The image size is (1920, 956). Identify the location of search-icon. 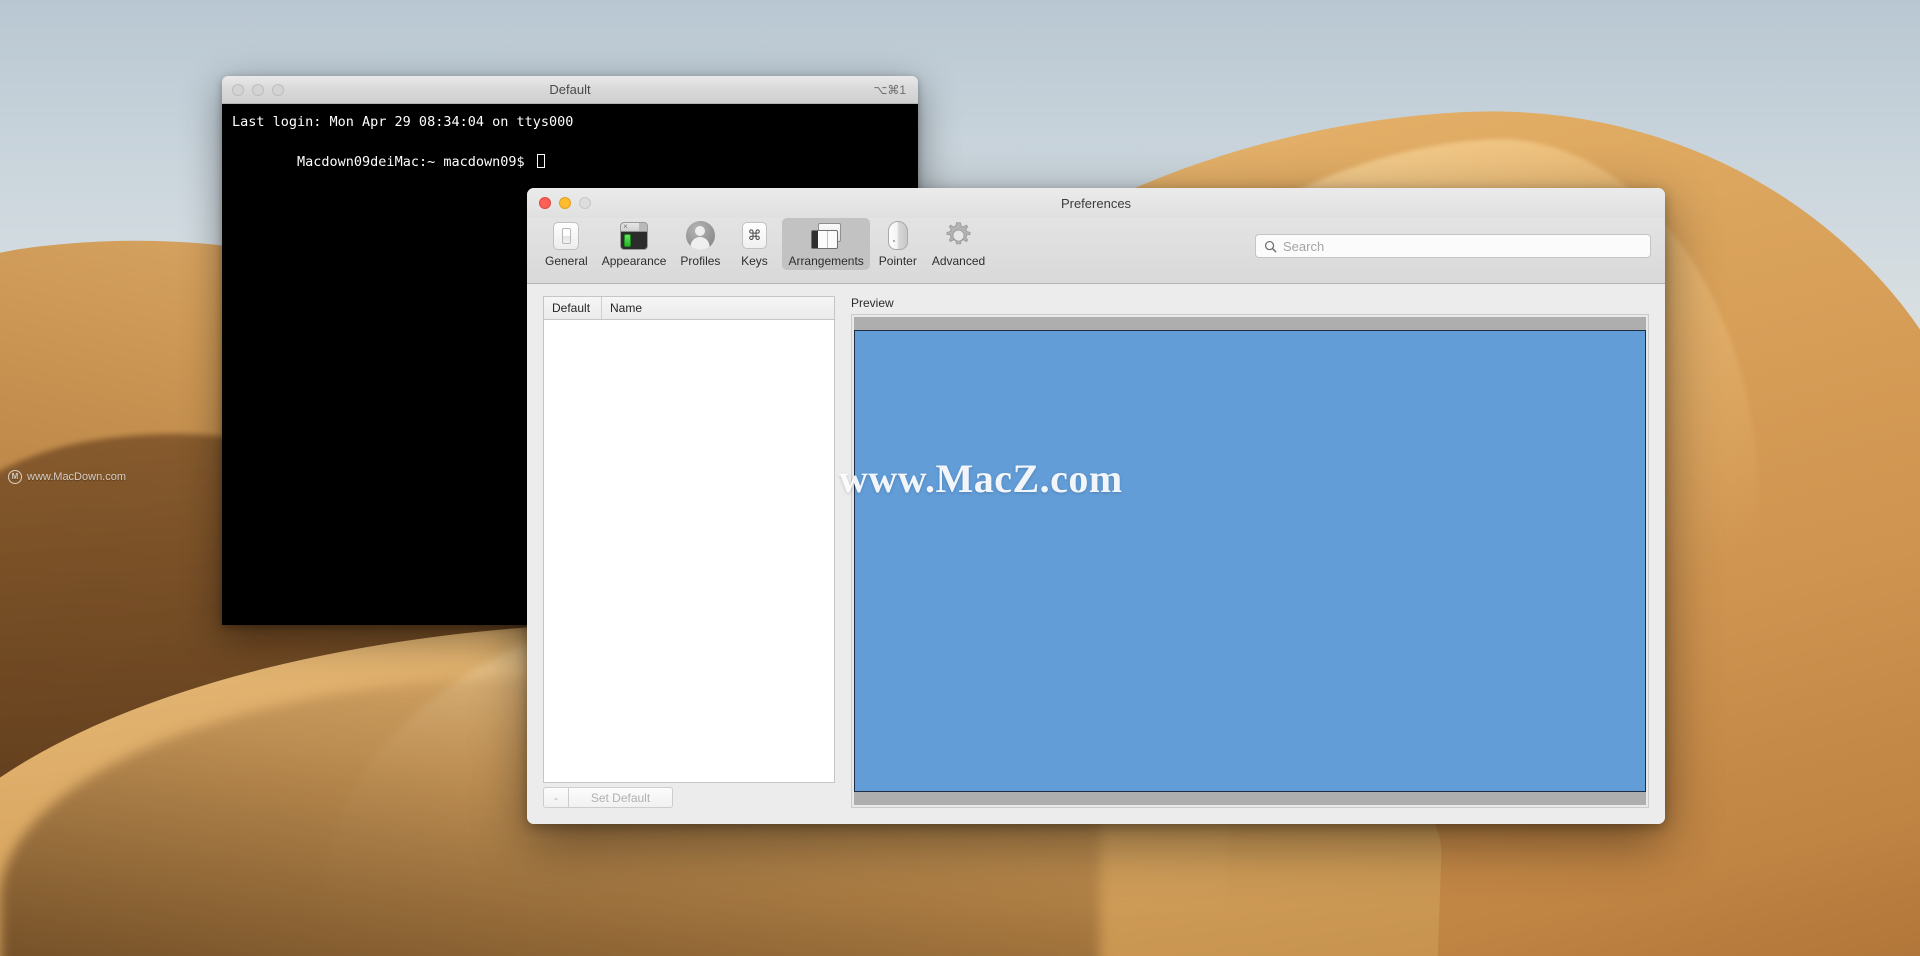
(1270, 246).